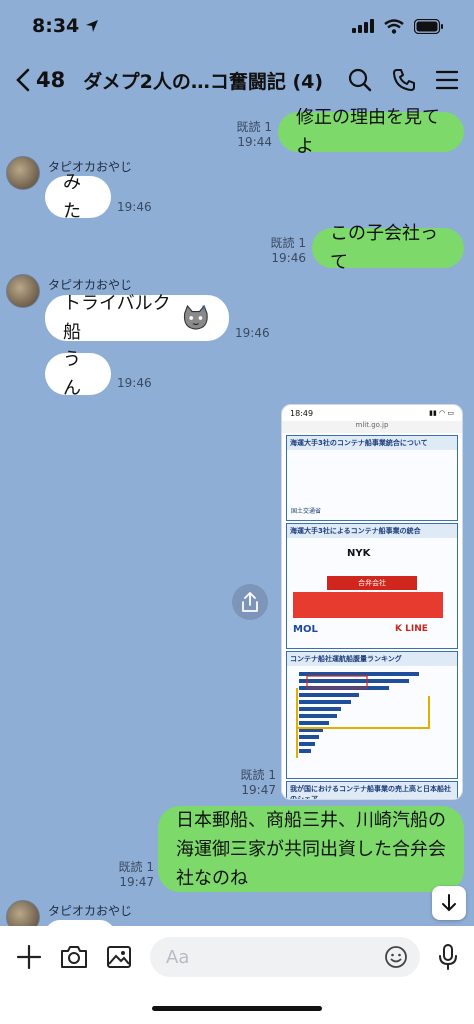 This screenshot has height=1024, width=474. I want to click on message-meta: 既読 1 19:44, so click(254, 135).